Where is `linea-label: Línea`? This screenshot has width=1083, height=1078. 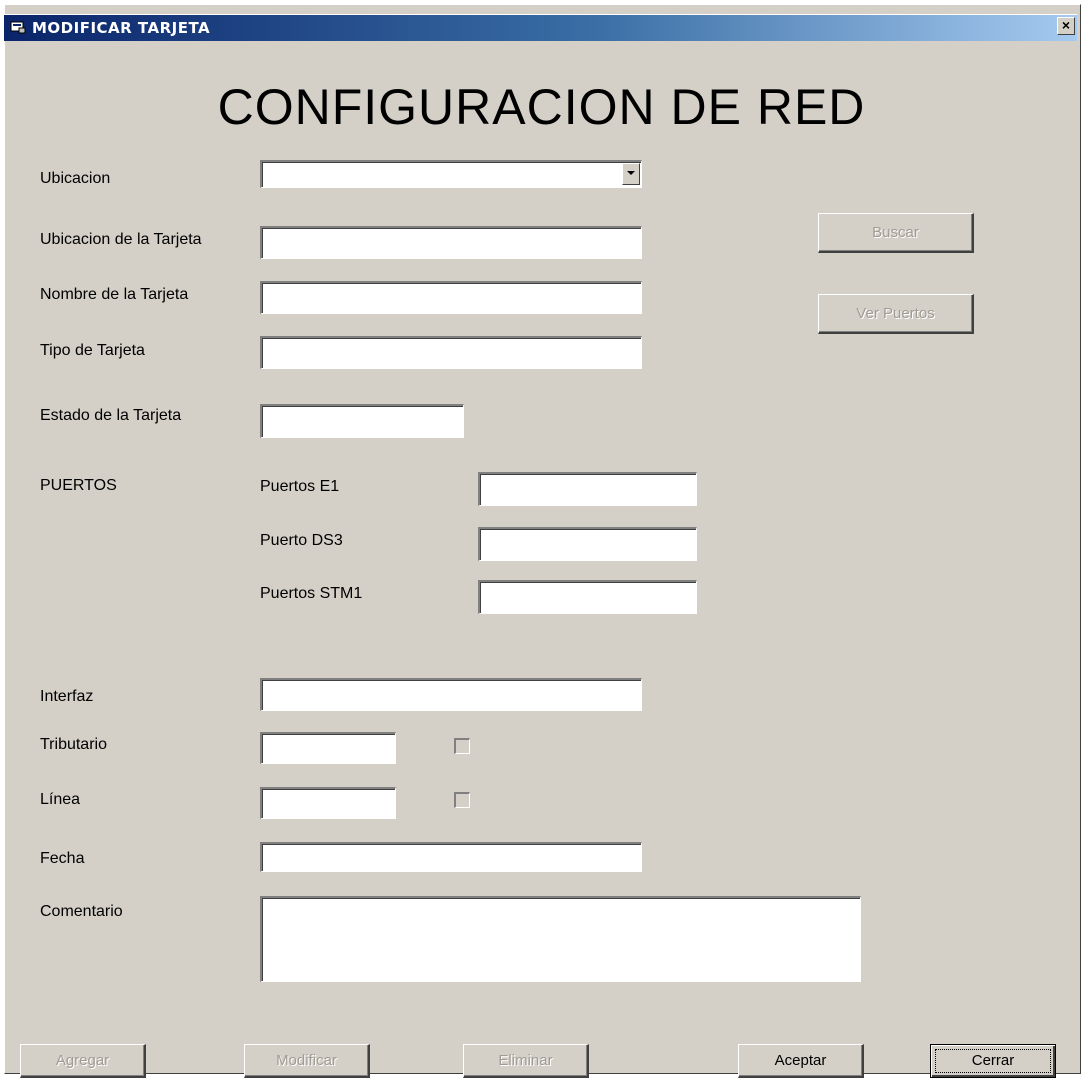
linea-label: Línea is located at coordinates (60, 799).